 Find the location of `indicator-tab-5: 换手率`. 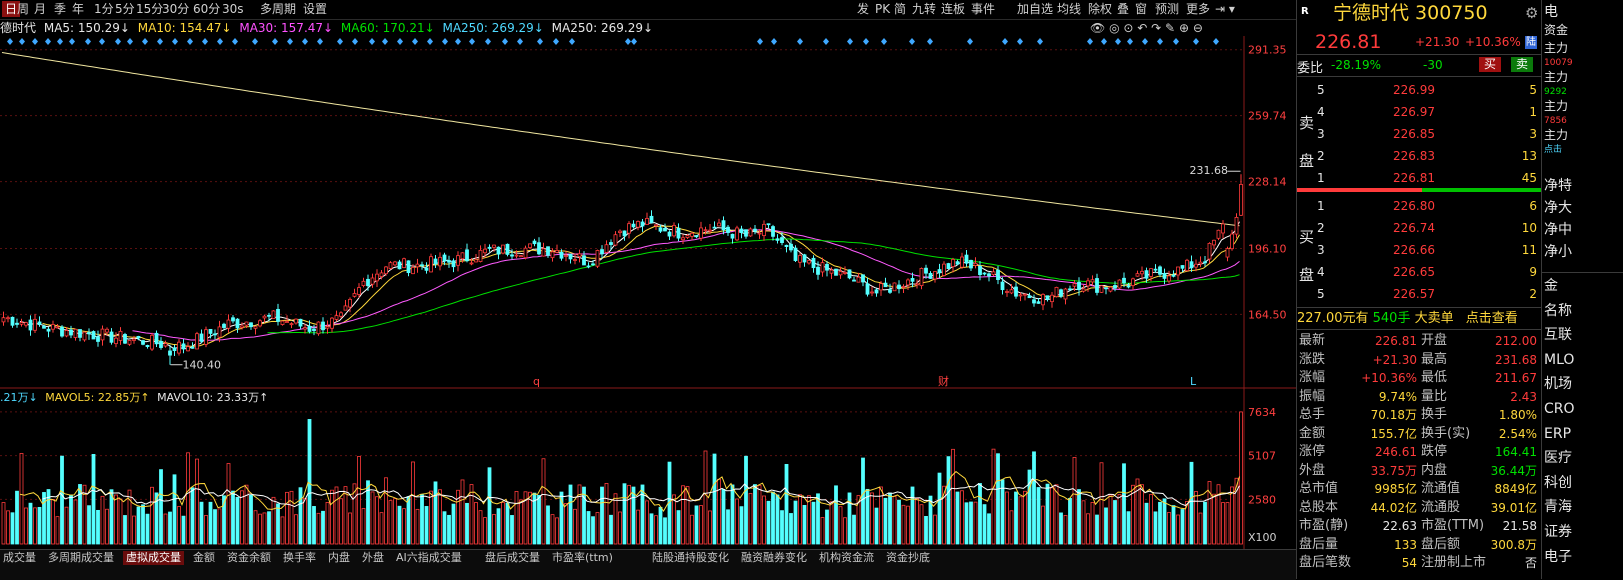

indicator-tab-5: 换手率 is located at coordinates (299, 558).